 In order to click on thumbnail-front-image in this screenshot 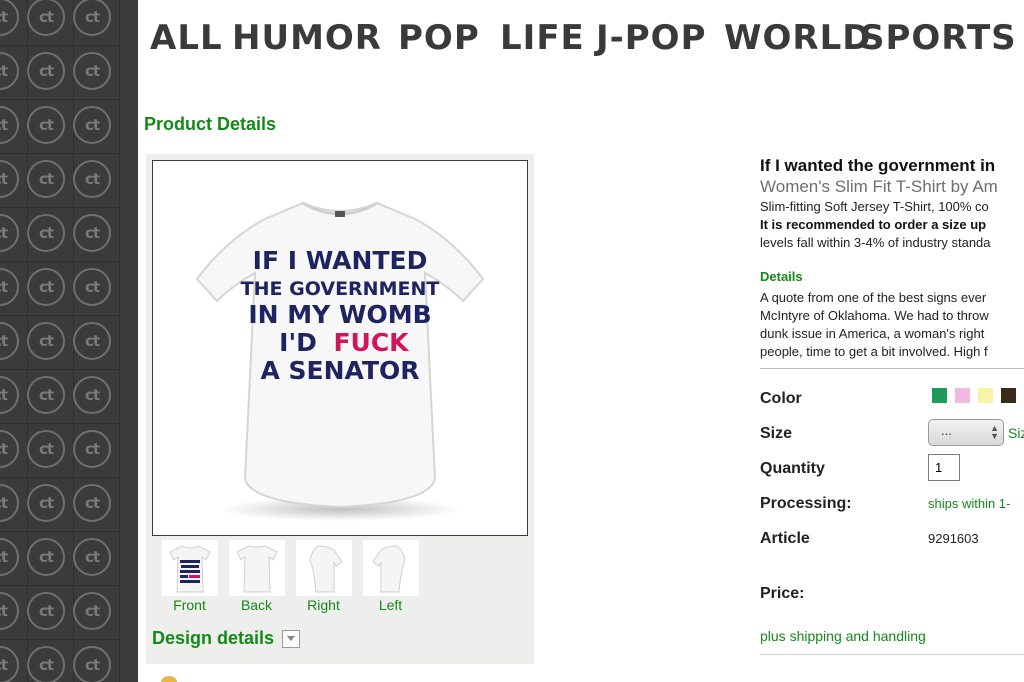, I will do `click(189, 568)`.